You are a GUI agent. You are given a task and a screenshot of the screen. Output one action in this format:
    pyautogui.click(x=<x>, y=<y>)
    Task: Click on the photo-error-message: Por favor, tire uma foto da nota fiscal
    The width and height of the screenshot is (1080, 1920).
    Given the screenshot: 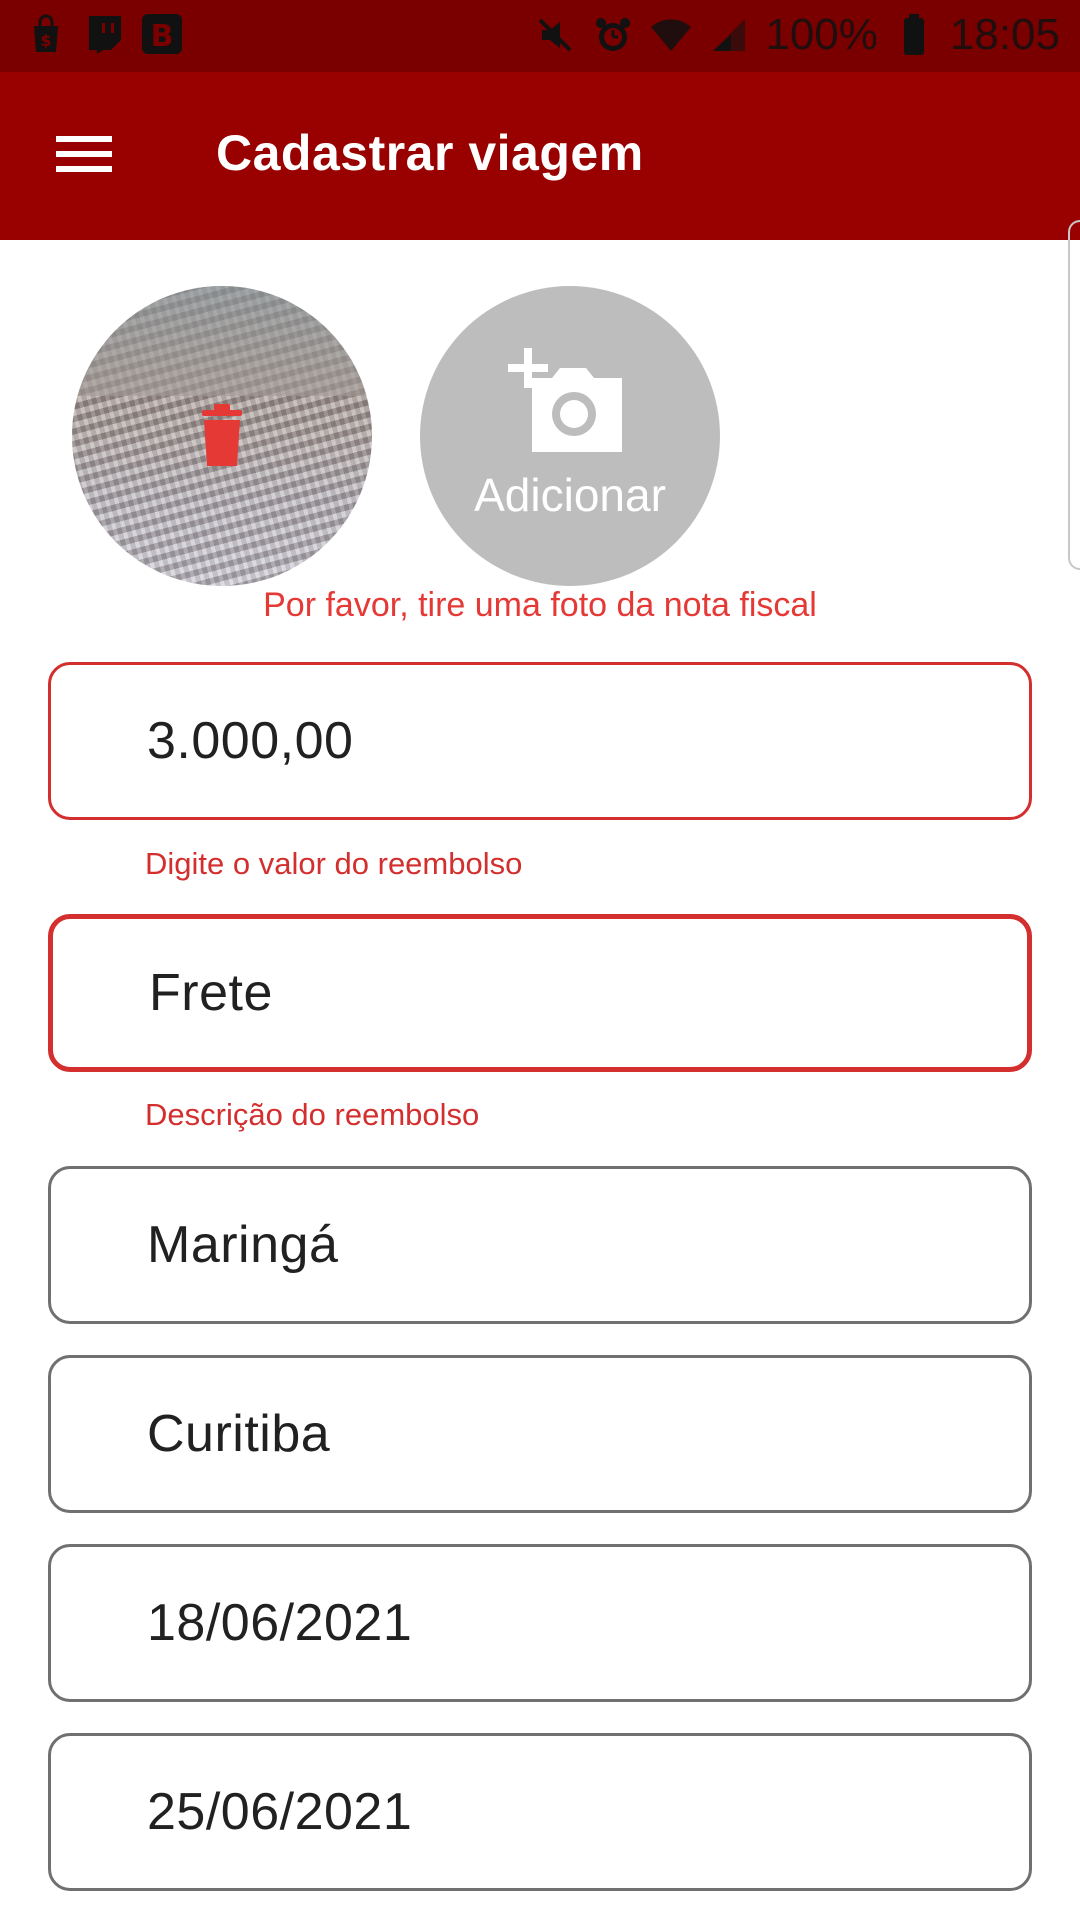 What is the action you would take?
    pyautogui.click(x=540, y=605)
    